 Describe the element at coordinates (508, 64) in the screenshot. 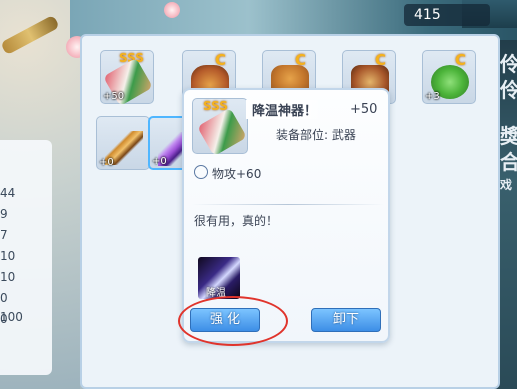

I see `right-char-1: 伶` at that location.